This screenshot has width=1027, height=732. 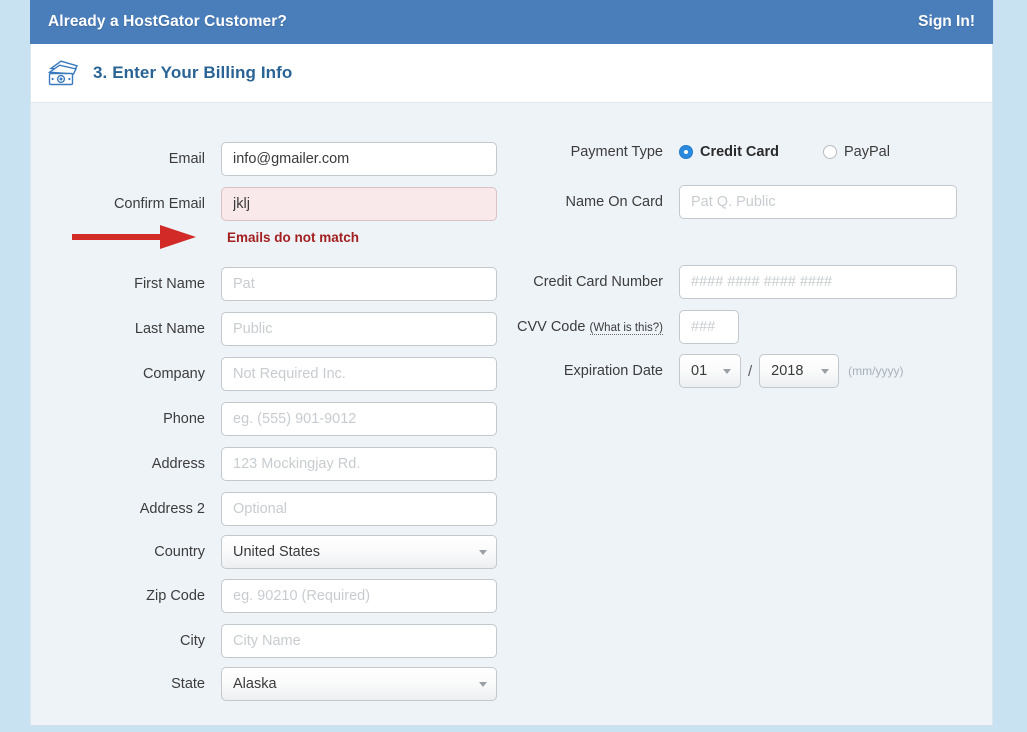 I want to click on label-payment-type: Payment Type, so click(x=616, y=152).